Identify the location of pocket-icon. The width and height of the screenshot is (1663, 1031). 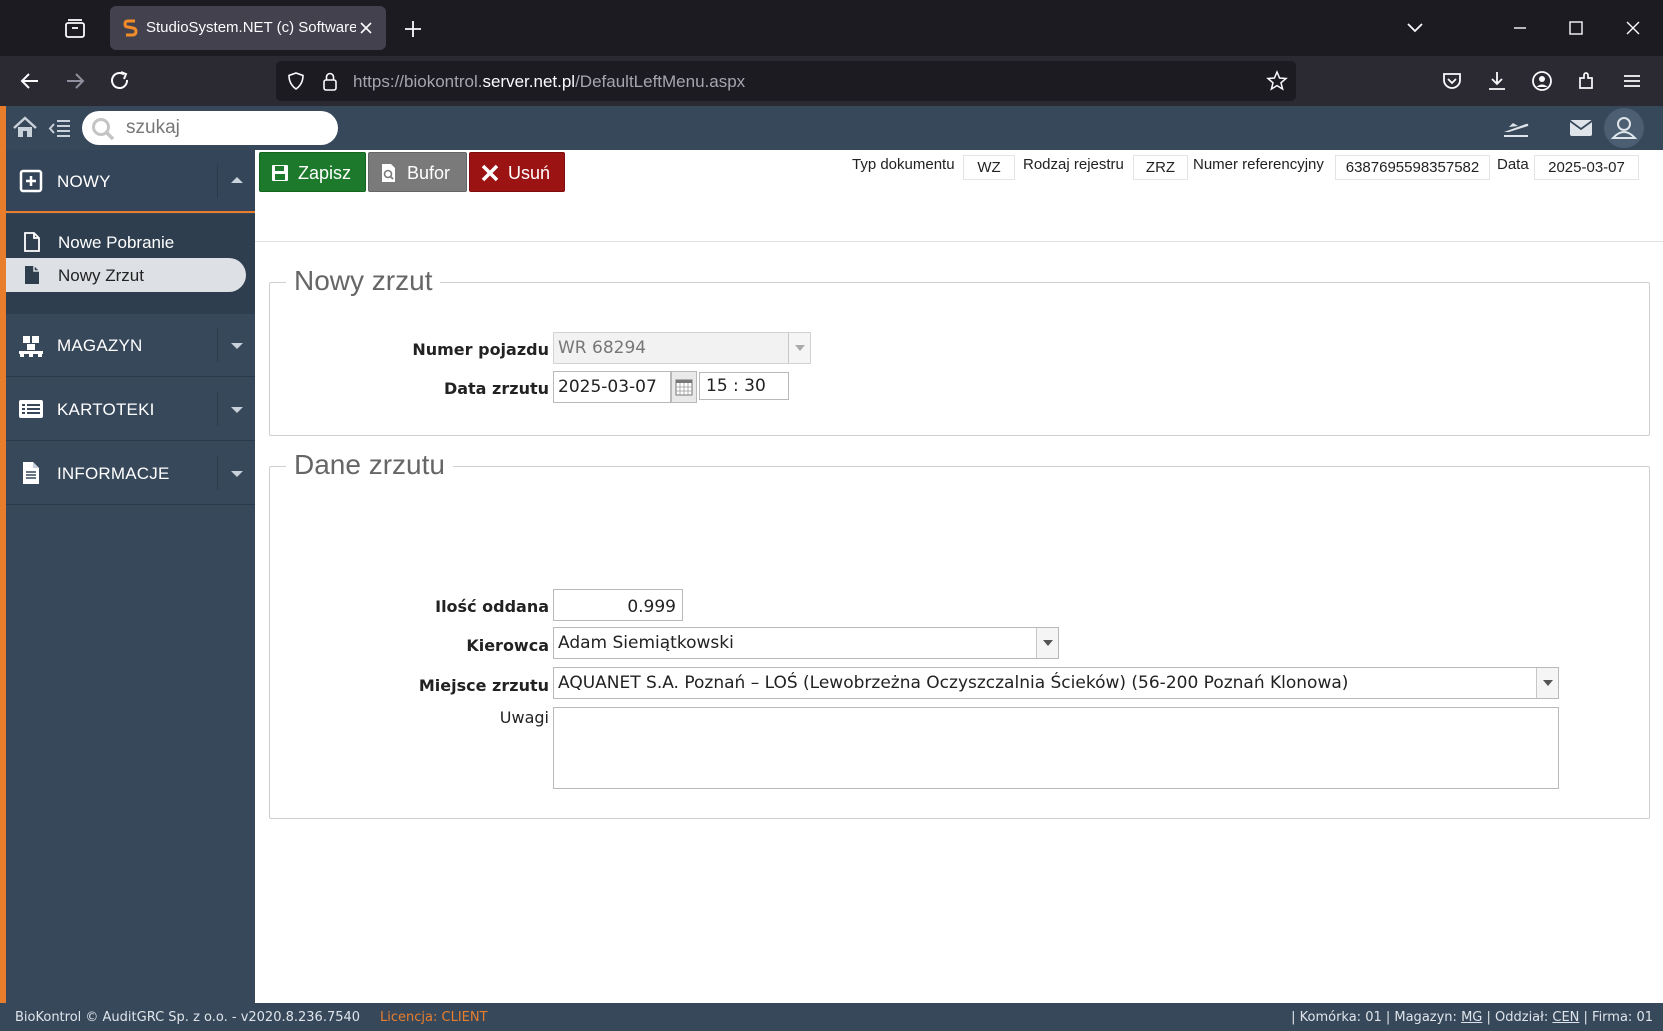
(1452, 81).